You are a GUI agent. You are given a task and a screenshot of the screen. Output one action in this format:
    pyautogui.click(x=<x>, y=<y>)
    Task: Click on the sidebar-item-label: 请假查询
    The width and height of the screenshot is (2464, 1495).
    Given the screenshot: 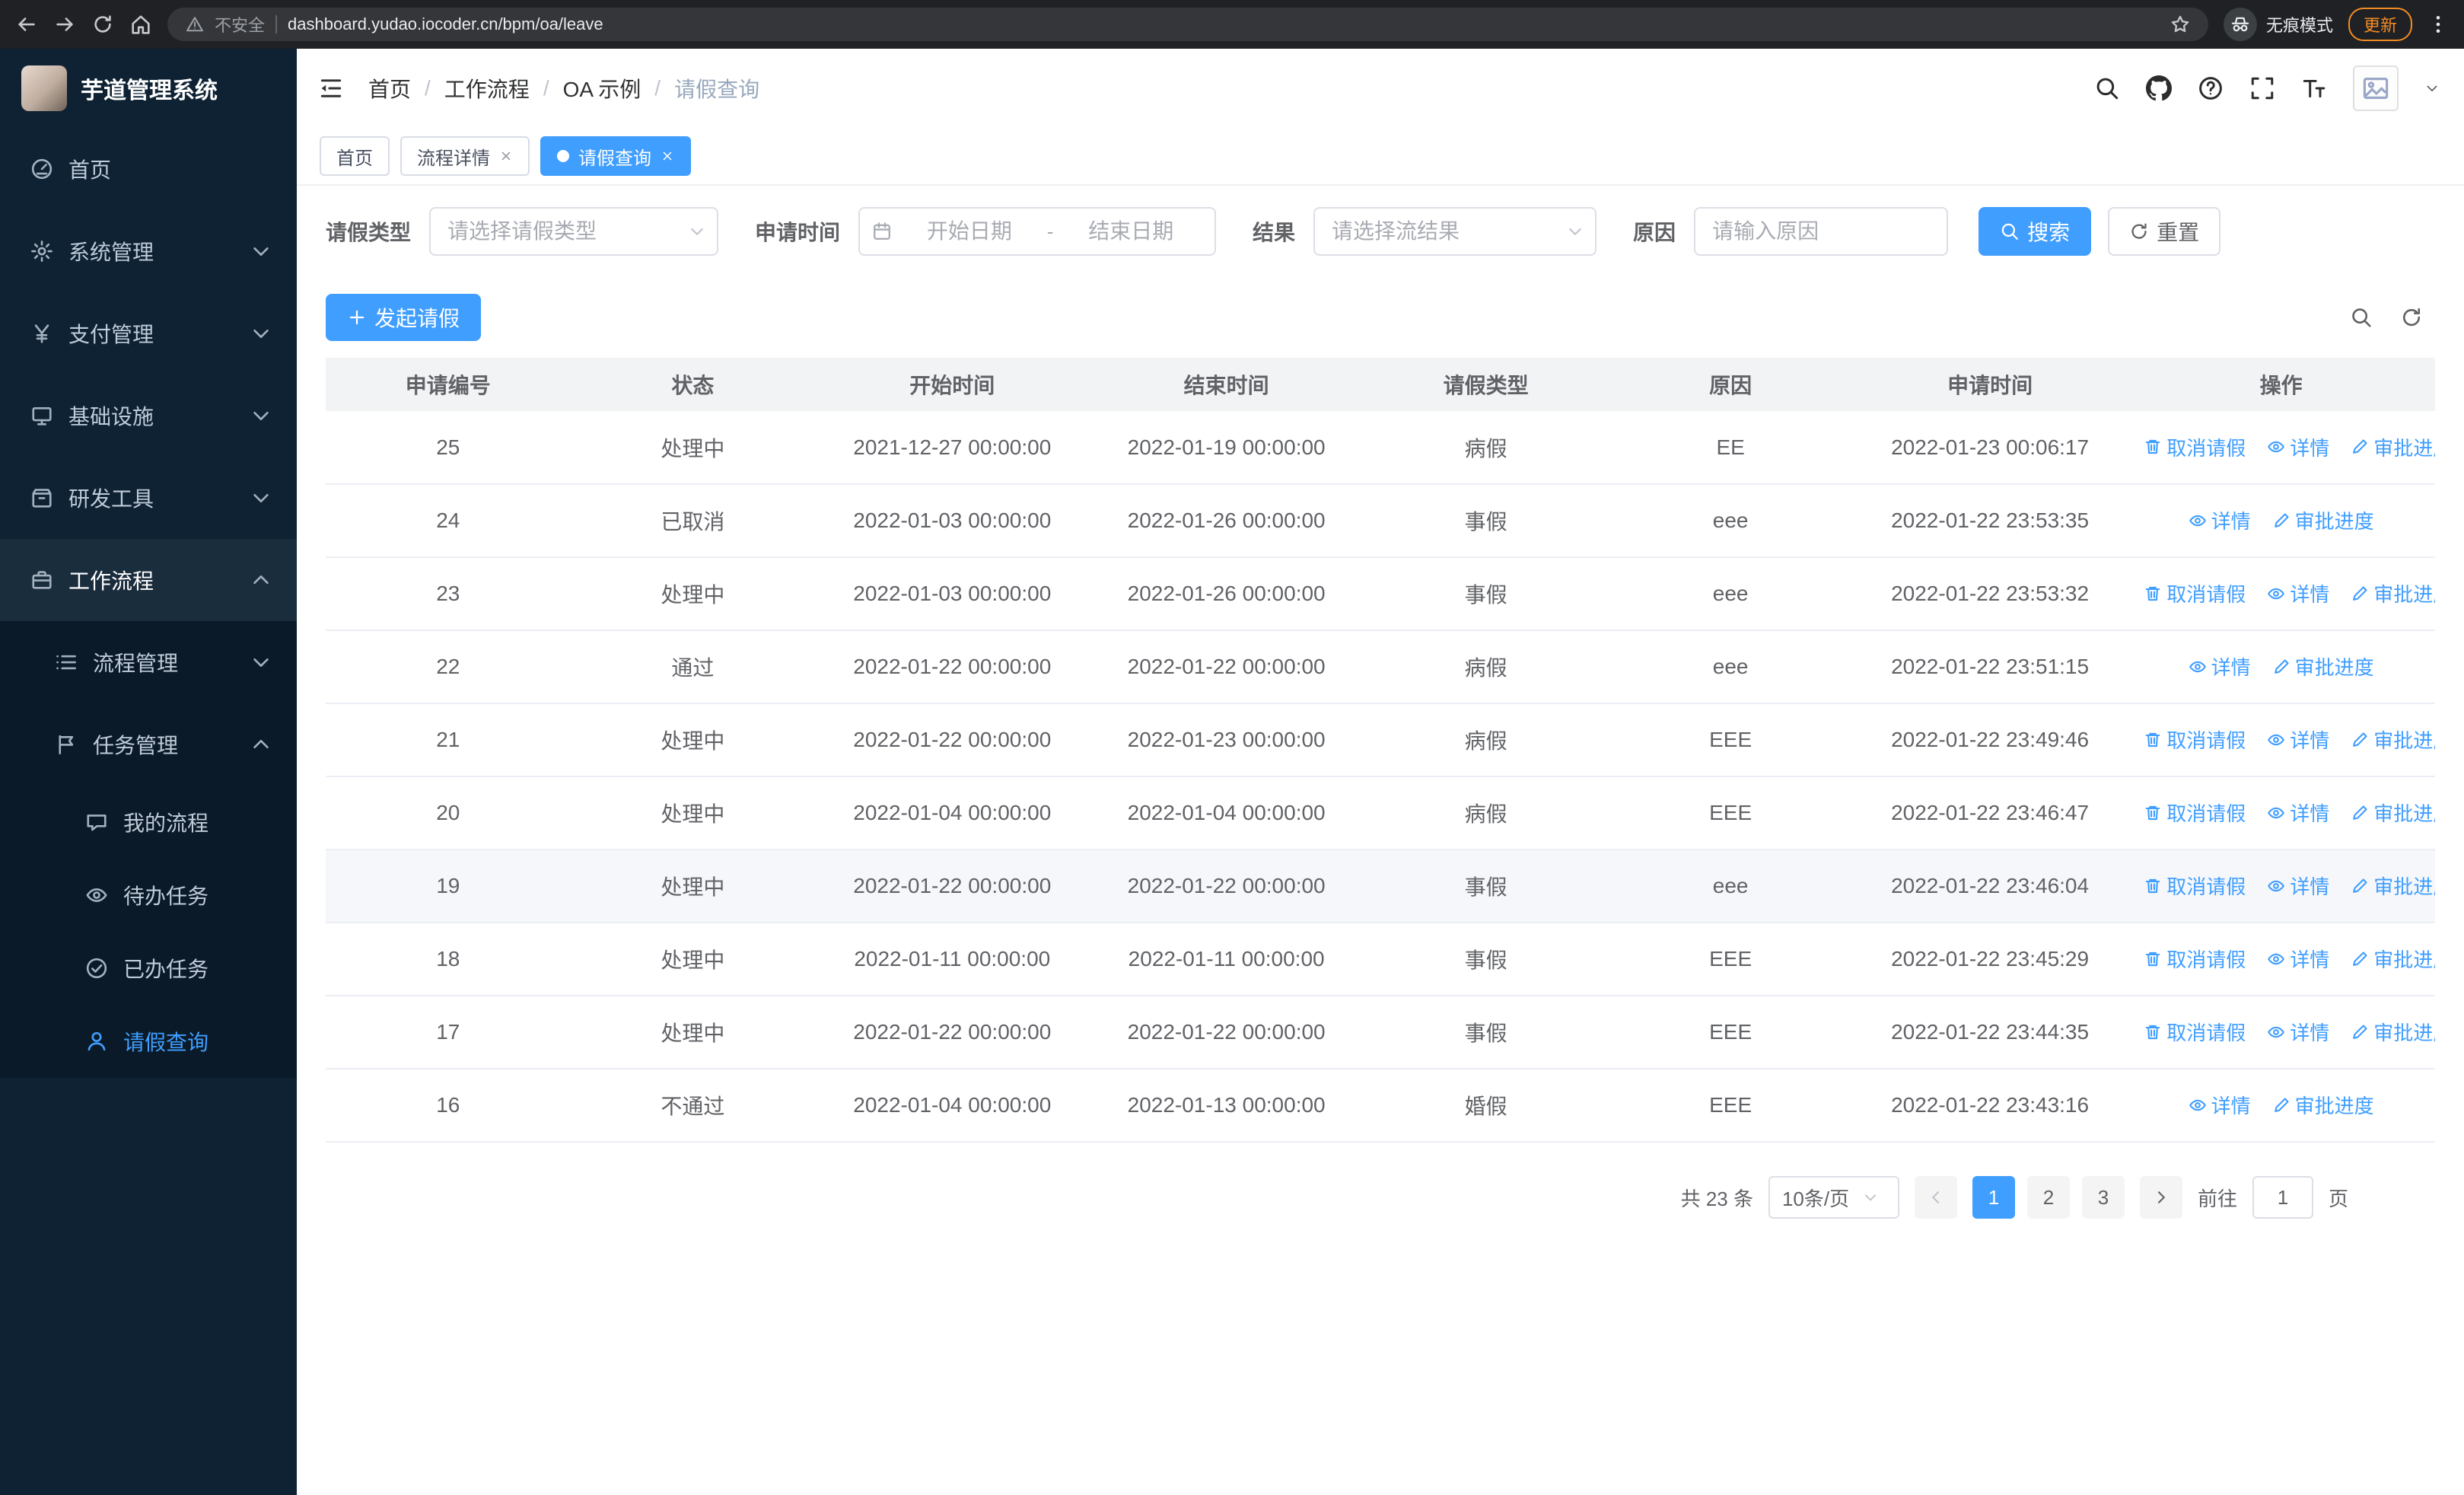 What is the action you would take?
    pyautogui.click(x=166, y=1043)
    